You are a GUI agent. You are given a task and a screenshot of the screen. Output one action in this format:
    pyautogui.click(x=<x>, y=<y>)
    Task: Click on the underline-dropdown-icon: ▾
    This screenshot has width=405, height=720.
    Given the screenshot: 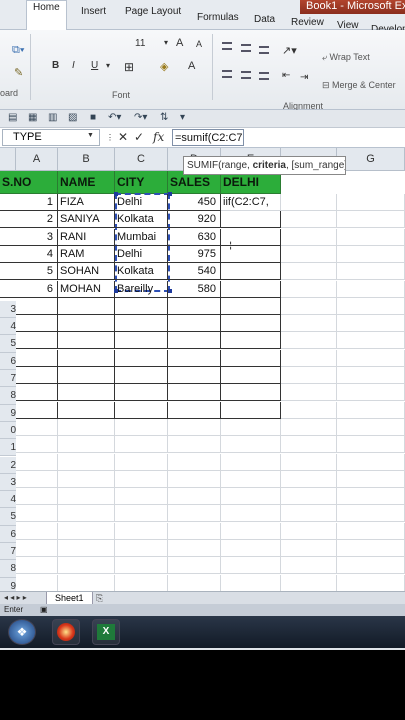 What is the action you would take?
    pyautogui.click(x=108, y=65)
    